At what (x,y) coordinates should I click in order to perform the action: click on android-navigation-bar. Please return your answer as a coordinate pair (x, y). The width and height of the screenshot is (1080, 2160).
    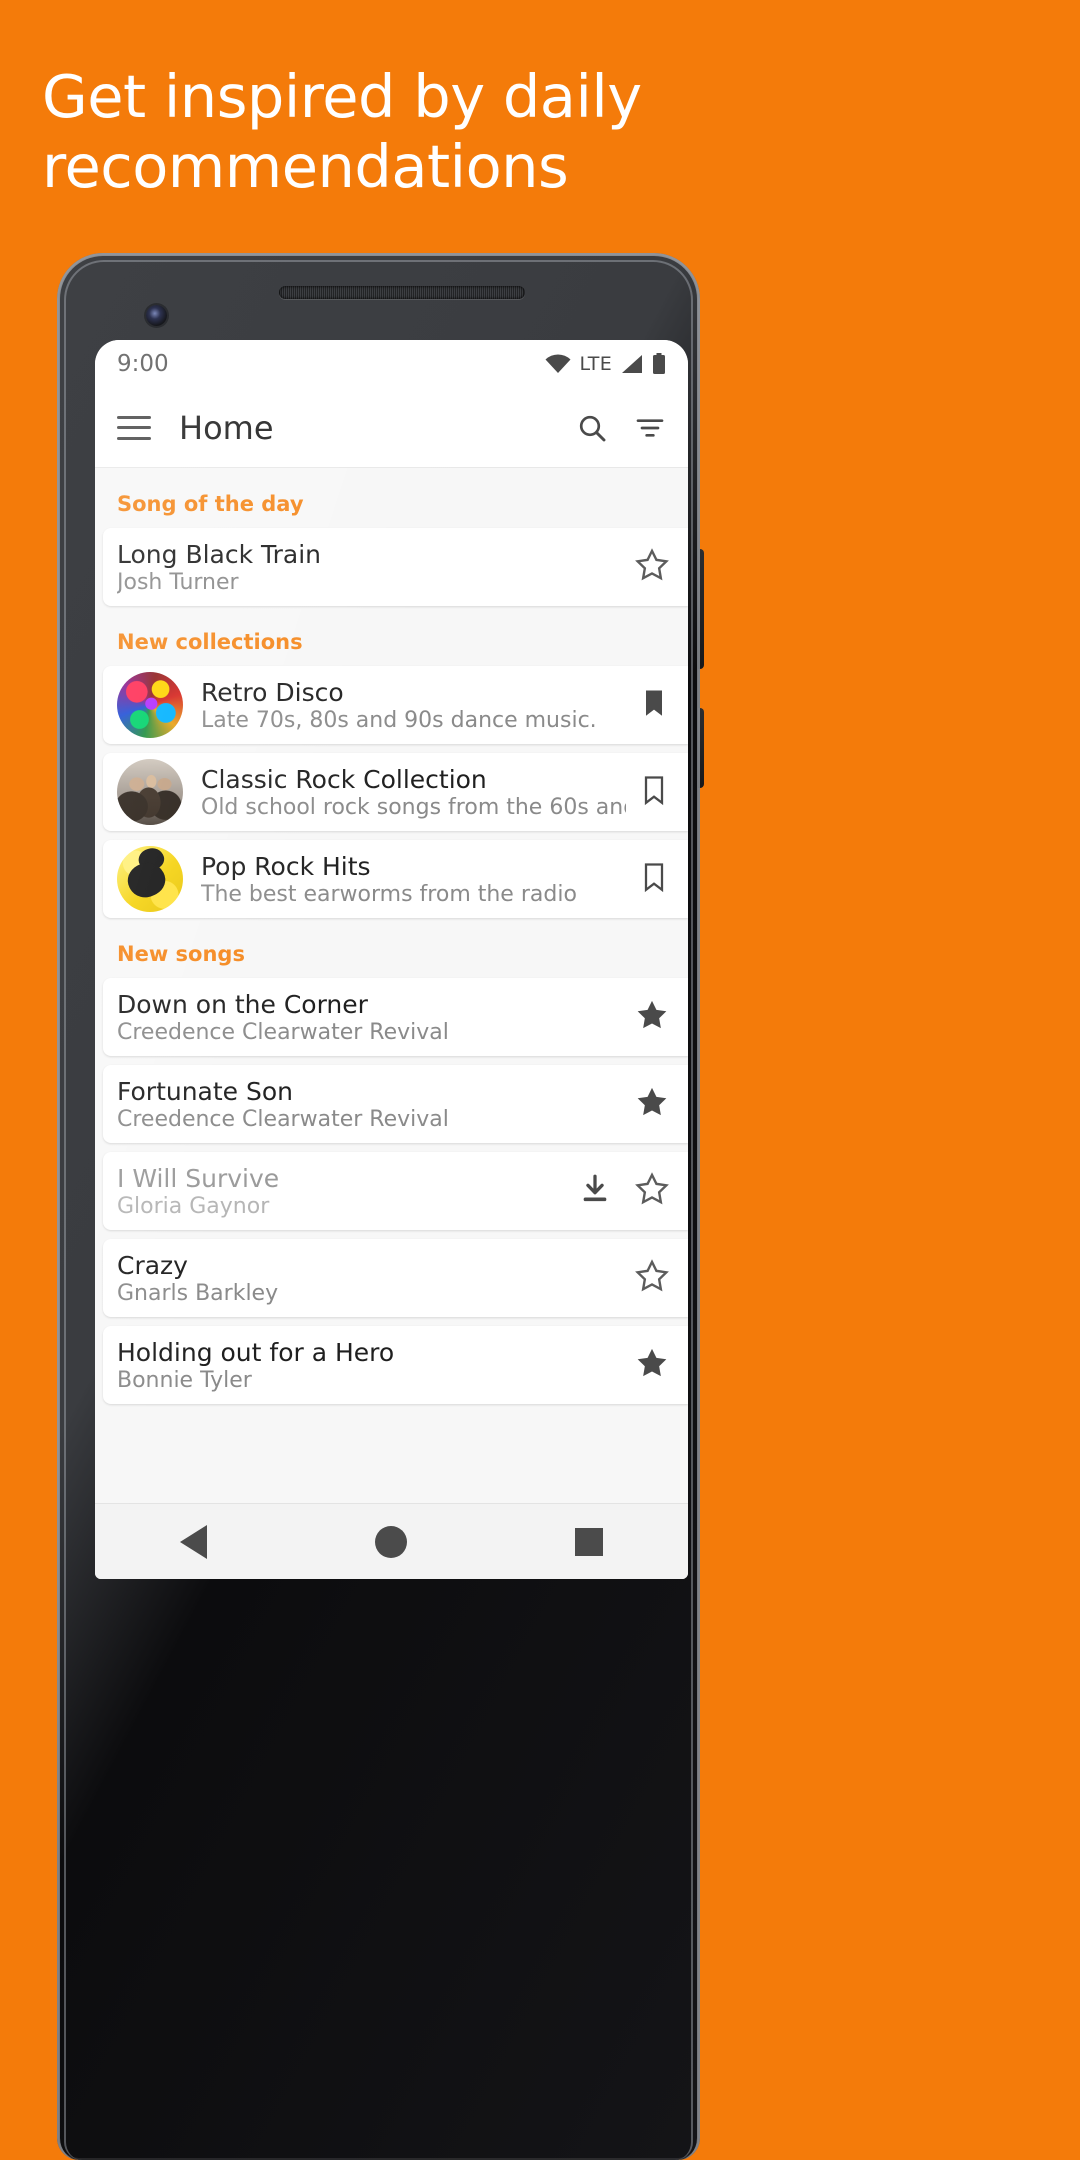
    Looking at the image, I should click on (391, 1541).